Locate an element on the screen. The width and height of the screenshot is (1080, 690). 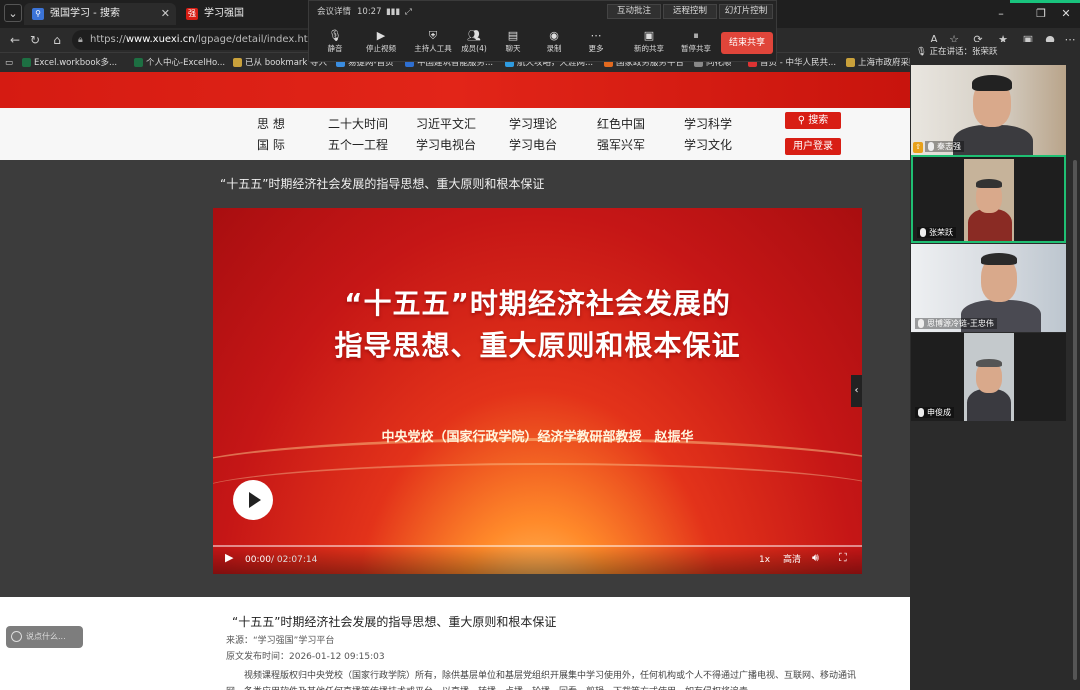
search-button: ⚲ 搜索 is located at coordinates (813, 120).